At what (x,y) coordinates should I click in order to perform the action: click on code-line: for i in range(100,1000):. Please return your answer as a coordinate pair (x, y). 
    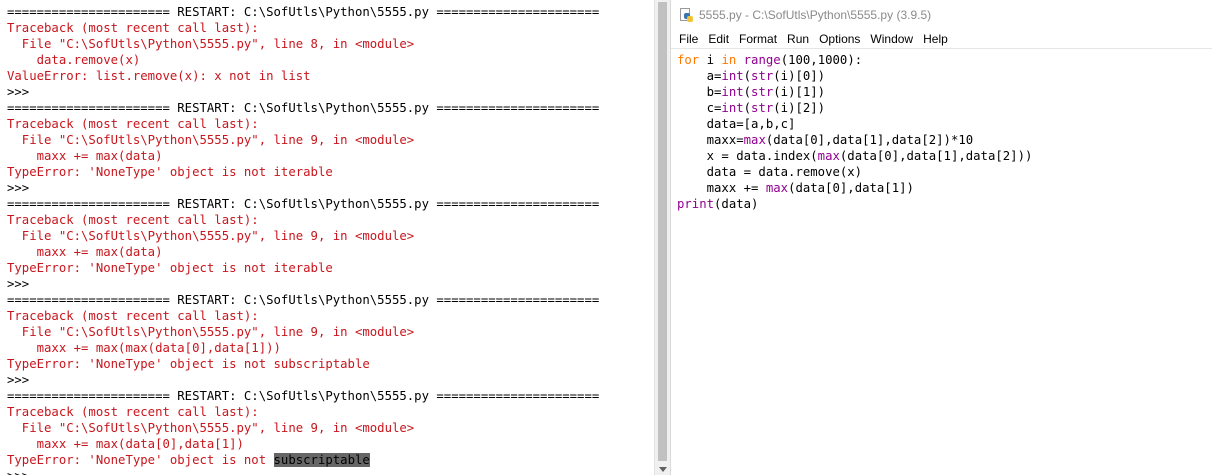
    Looking at the image, I should click on (854, 60).